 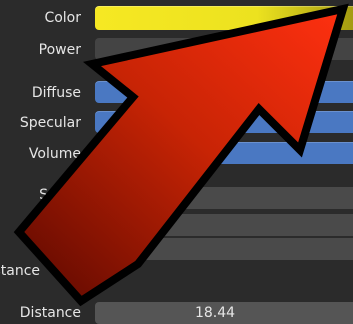 What do you see at coordinates (224, 92) in the screenshot?
I see `diffuse-slider` at bounding box center [224, 92].